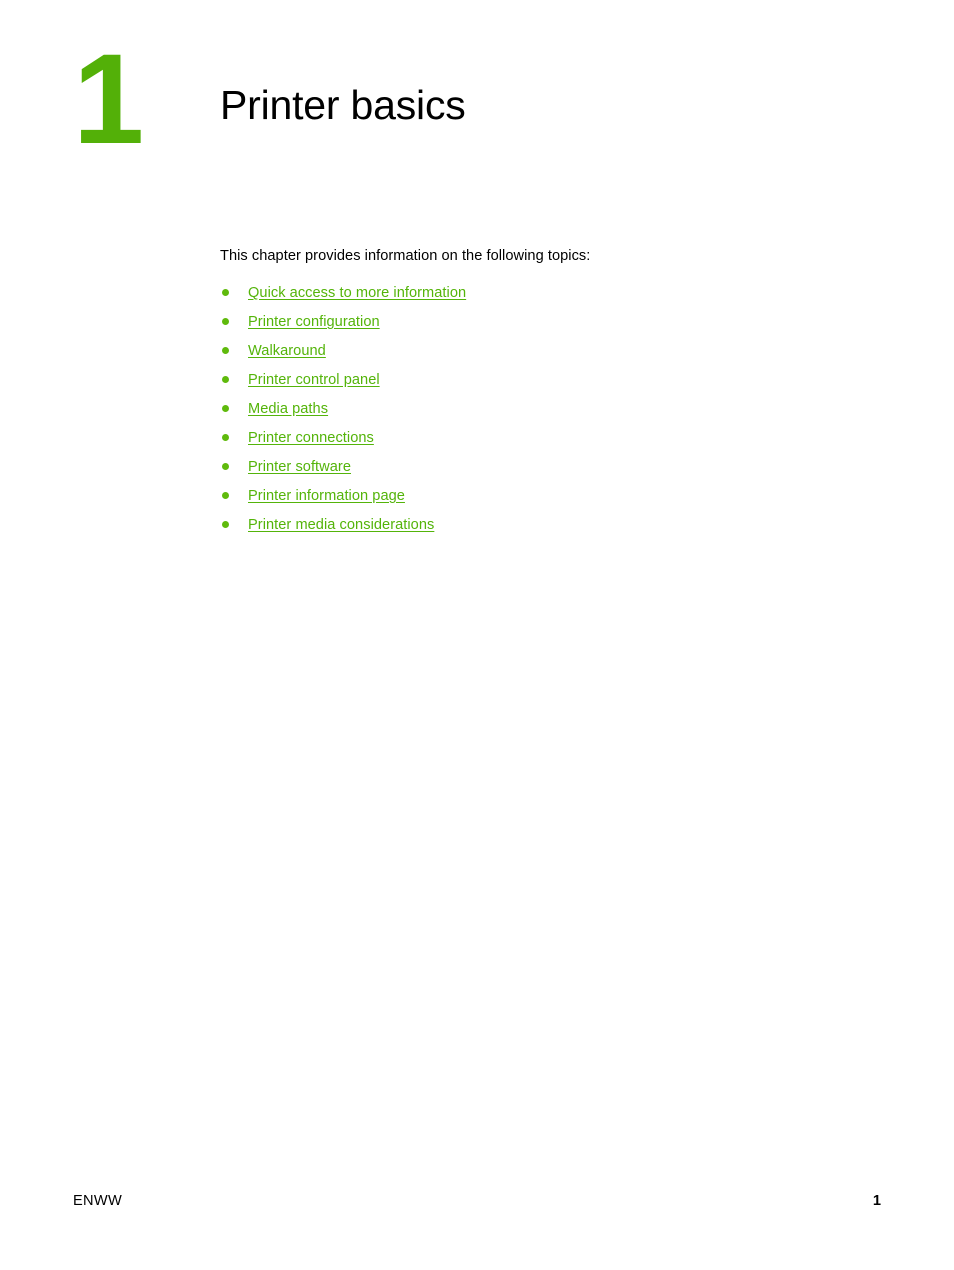 The height and width of the screenshot is (1270, 954). Describe the element at coordinates (555, 321) in the screenshot. I see `list-item: Printer configuration` at that location.